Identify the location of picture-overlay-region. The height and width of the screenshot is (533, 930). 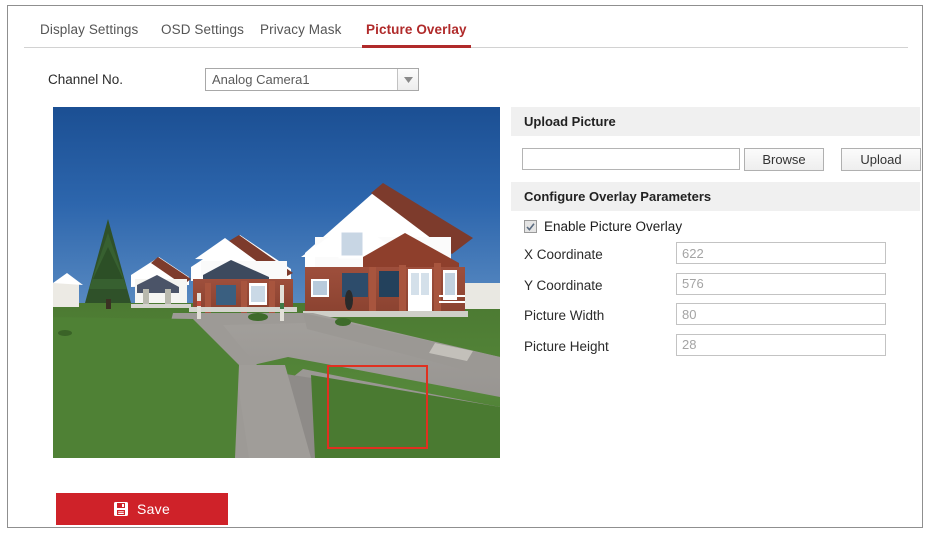
(377, 407).